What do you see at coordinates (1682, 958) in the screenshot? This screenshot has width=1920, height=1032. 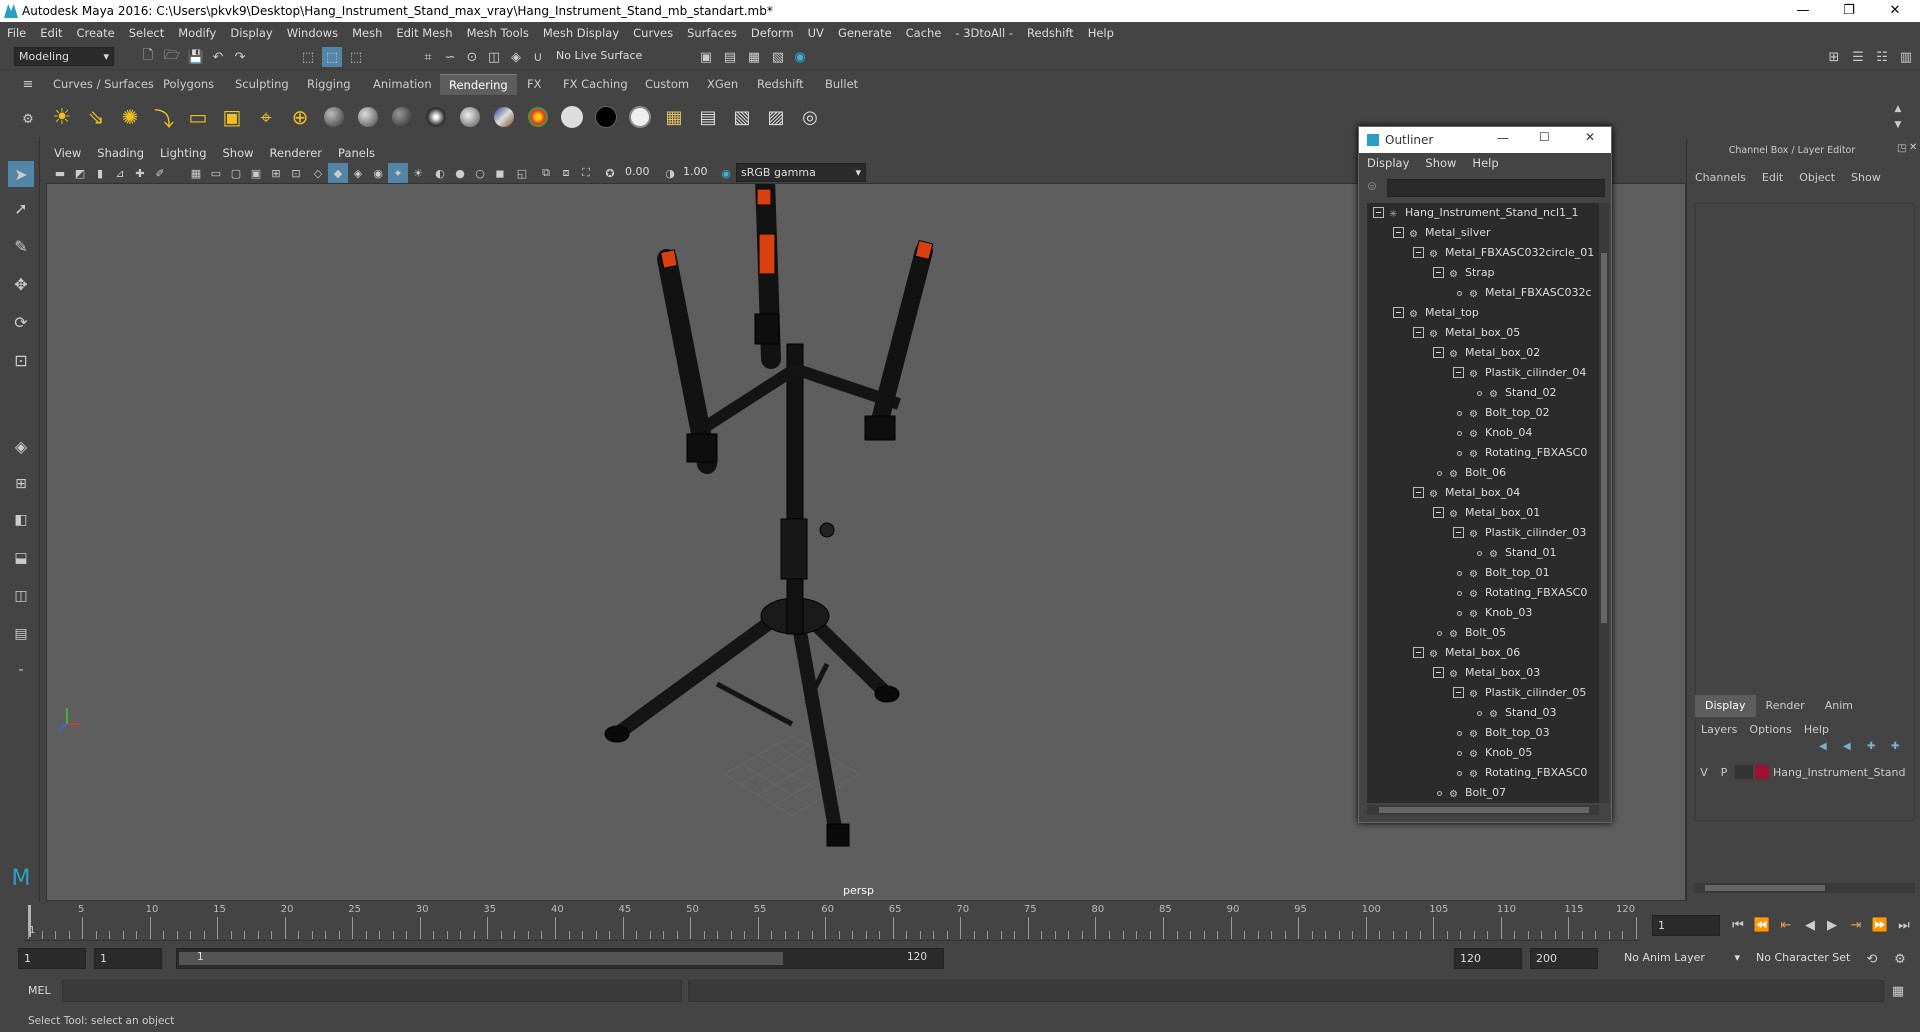 I see `anim-layer-selector: No Anim Layer ▾` at bounding box center [1682, 958].